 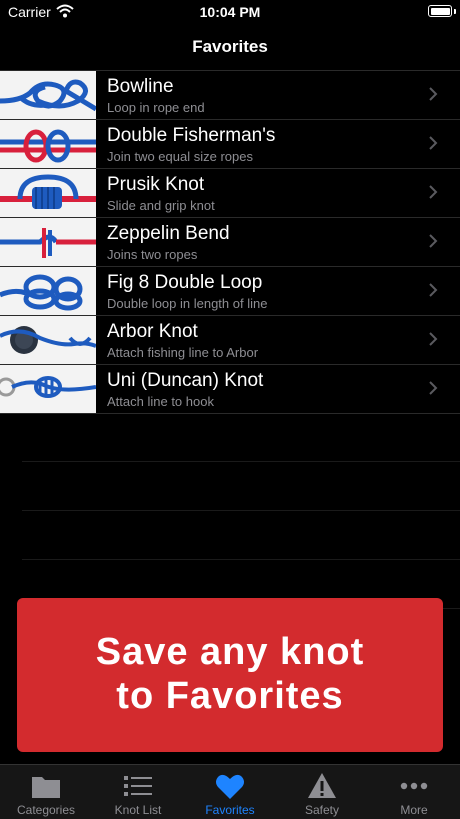 I want to click on list-item-prusik-knot: Prusik Knot Slide and grip knot, so click(x=230, y=193).